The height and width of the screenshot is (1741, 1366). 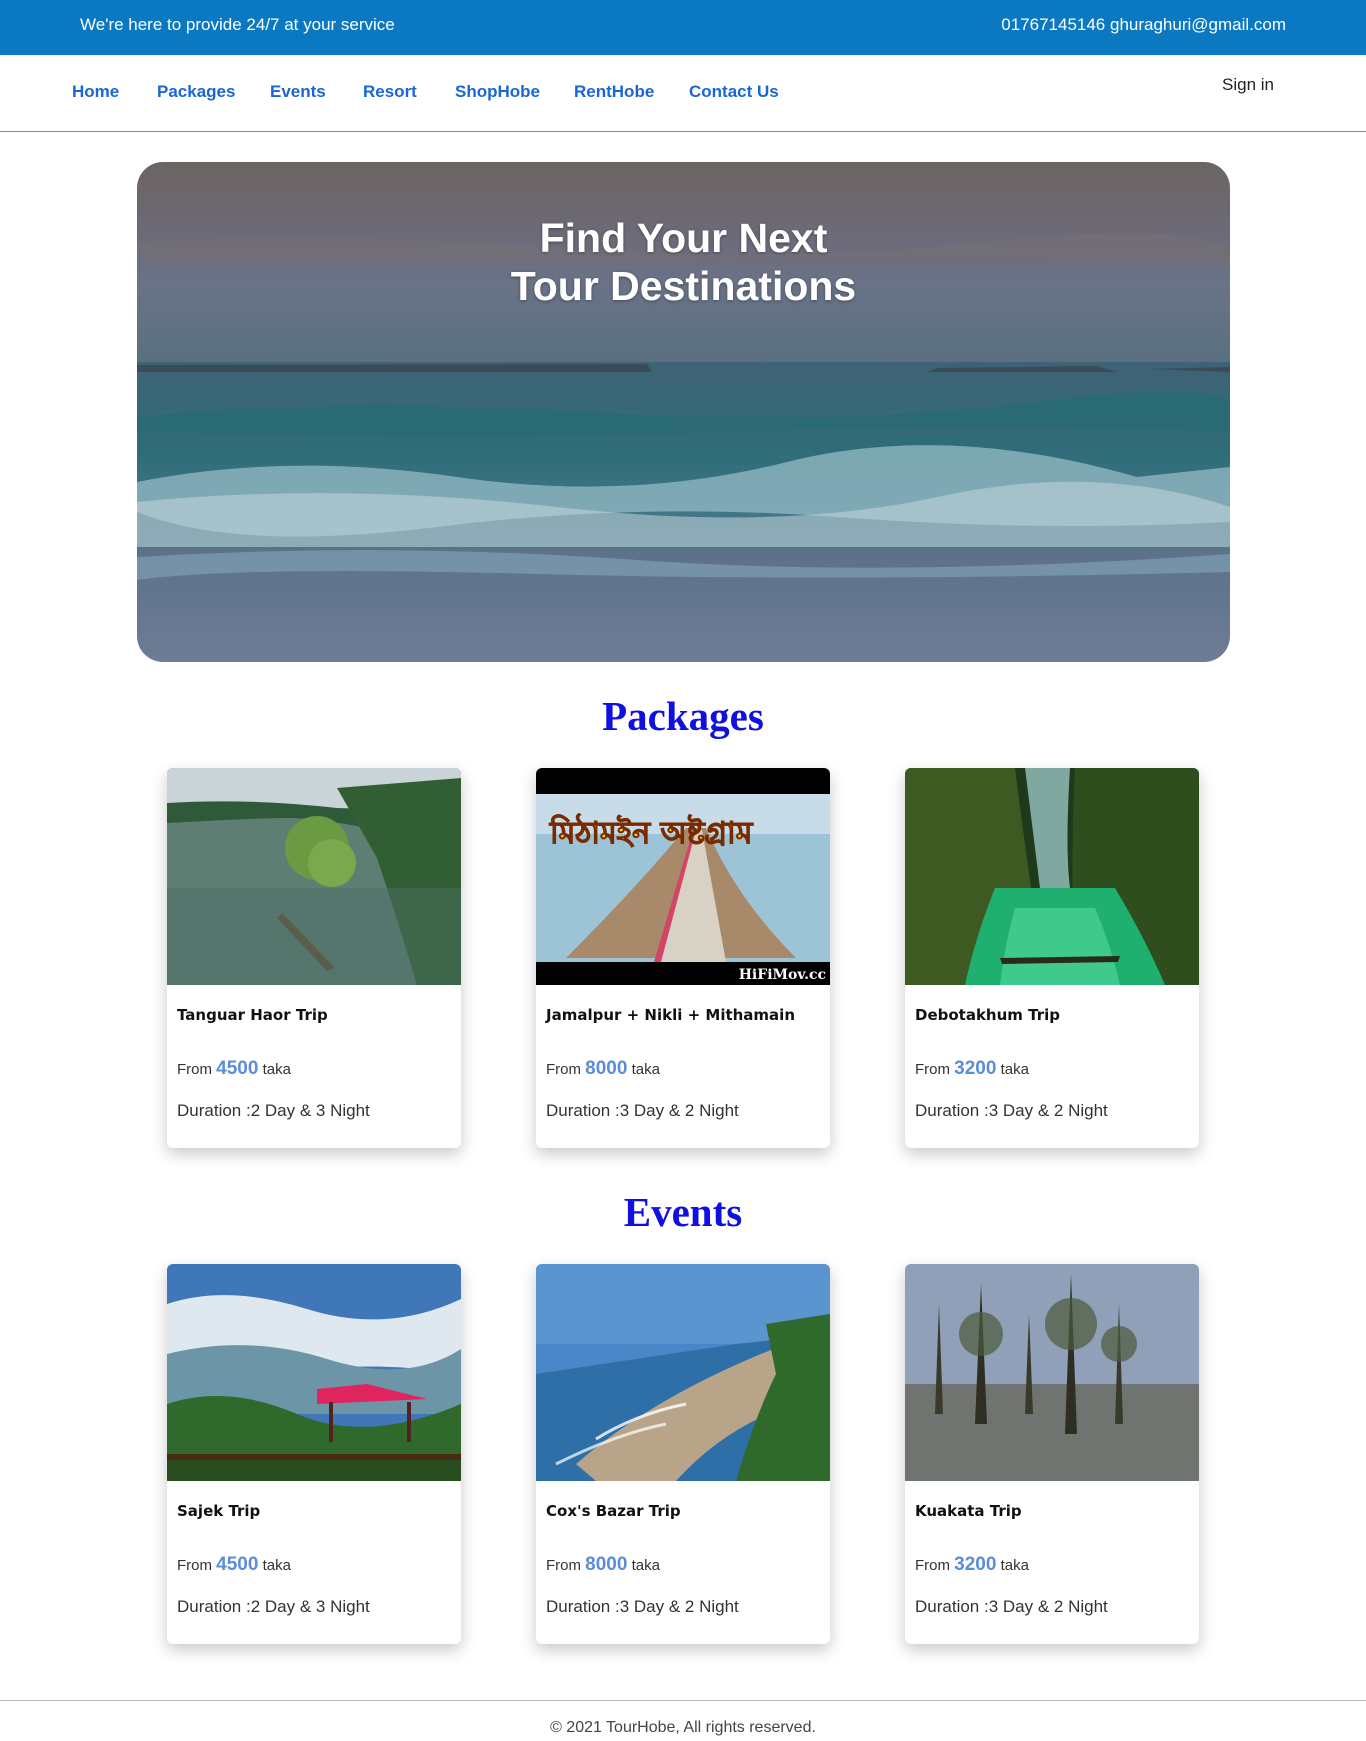 I want to click on card-title: Jamalpur + Nikli + Mithamain, so click(x=671, y=1015).